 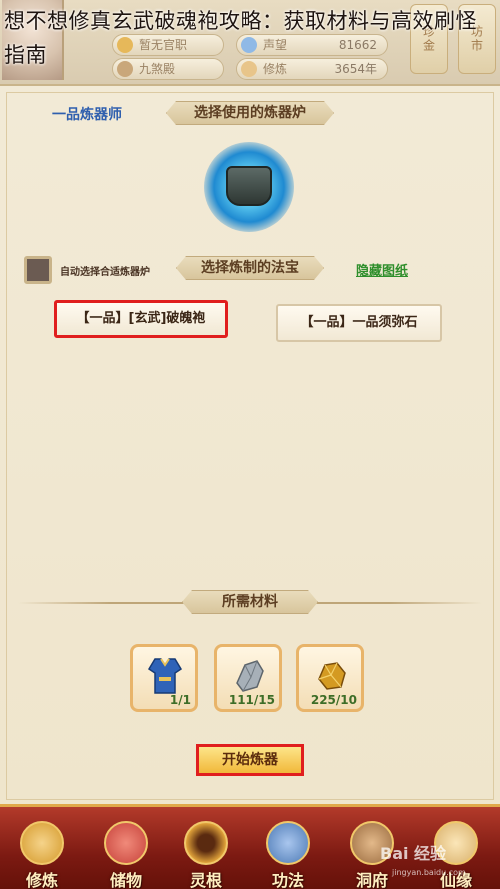 I want to click on nav-spirit-root: 灵根, so click(x=206, y=848).